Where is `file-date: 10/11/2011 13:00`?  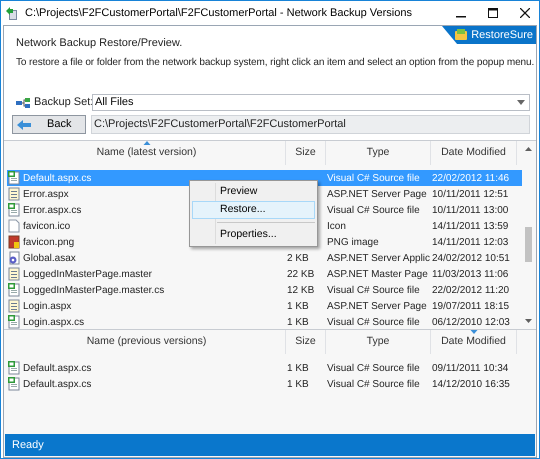 file-date: 10/11/2011 13:00 is located at coordinates (470, 210).